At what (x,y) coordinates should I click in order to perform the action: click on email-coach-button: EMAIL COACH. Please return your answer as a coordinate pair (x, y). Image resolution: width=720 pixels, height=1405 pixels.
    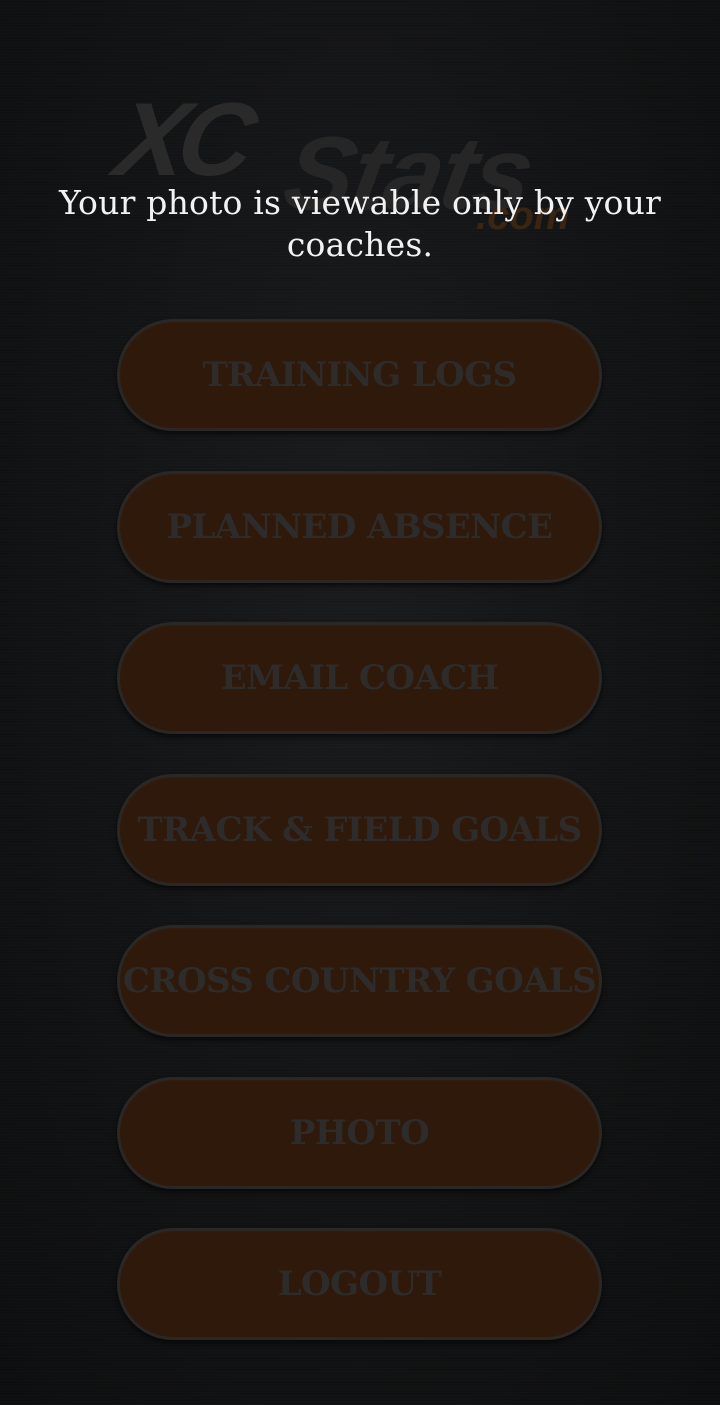
    Looking at the image, I should click on (359, 678).